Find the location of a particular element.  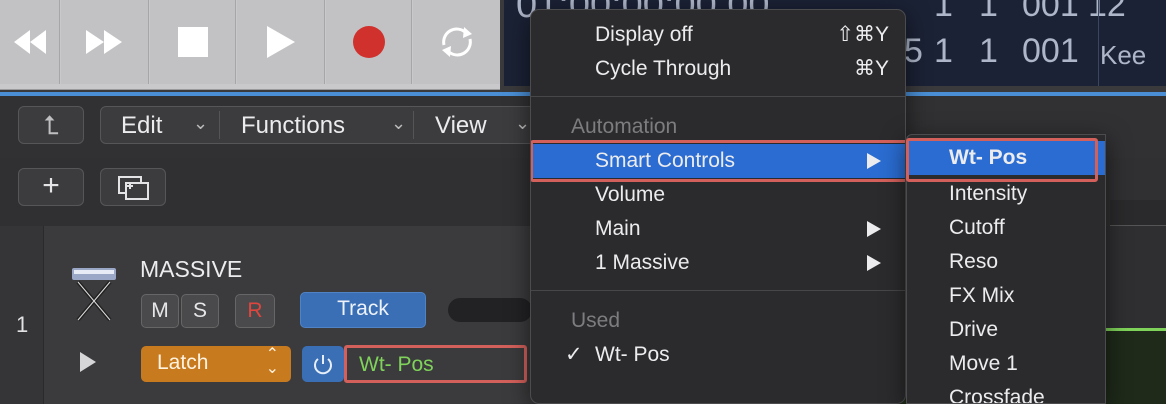

ruler is located at coordinates (1138, 213).